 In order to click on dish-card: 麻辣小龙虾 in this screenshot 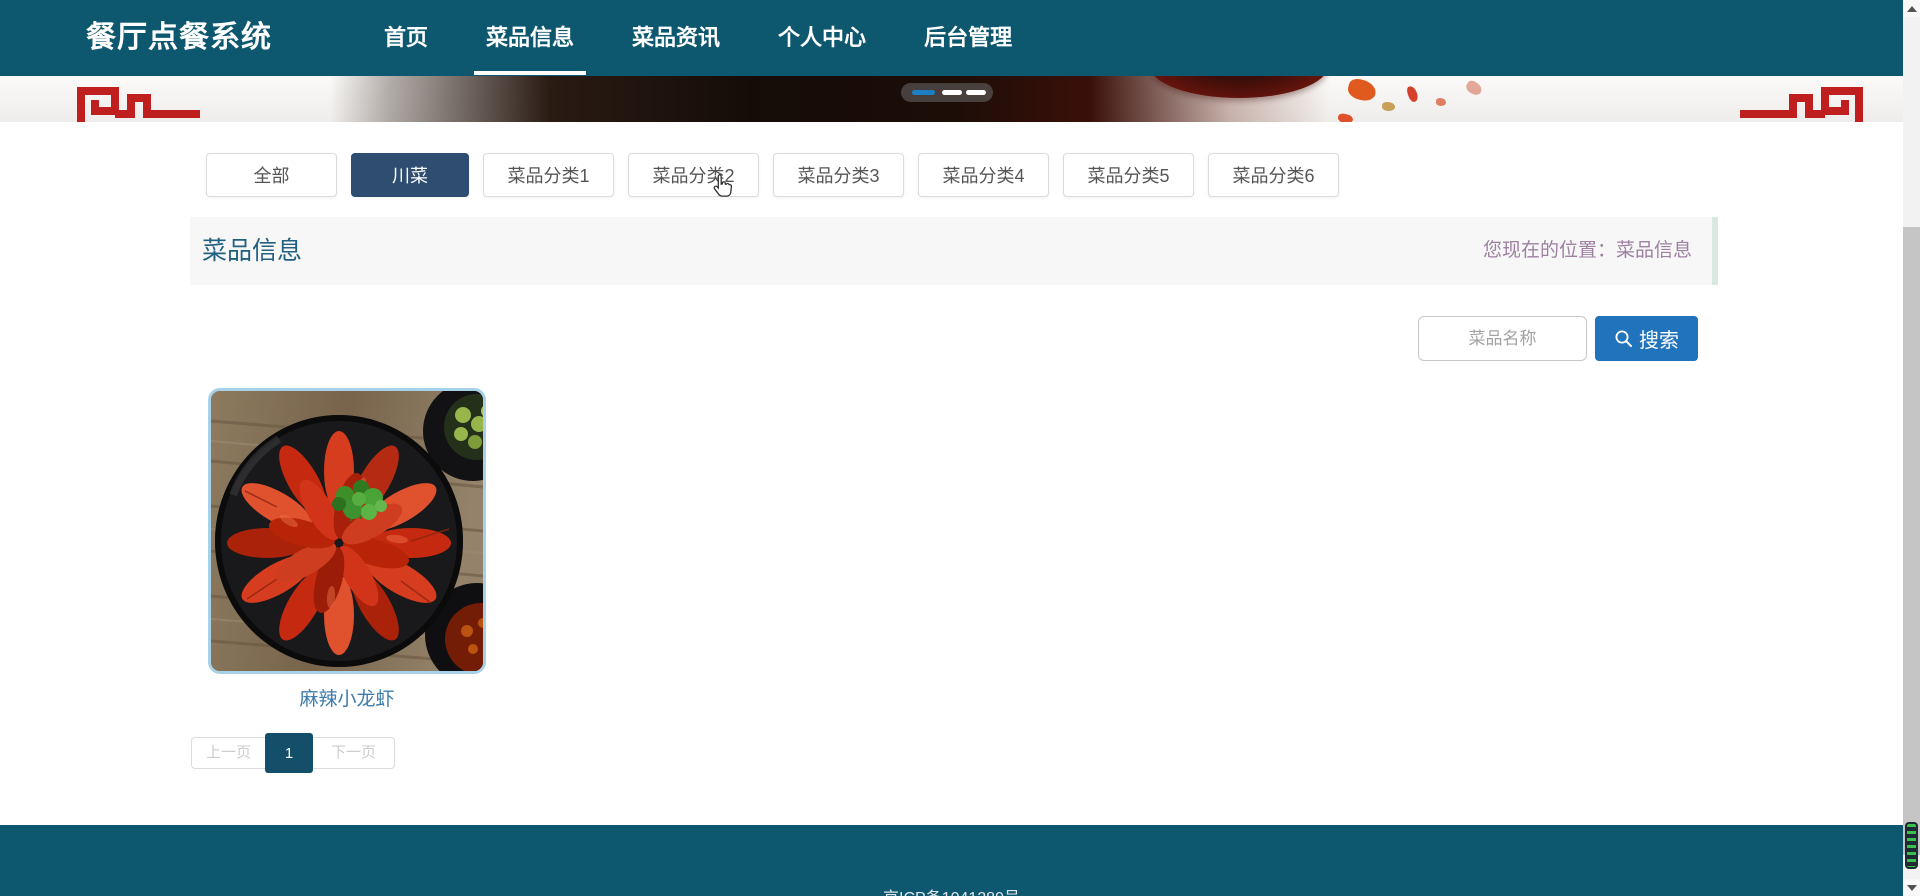, I will do `click(347, 549)`.